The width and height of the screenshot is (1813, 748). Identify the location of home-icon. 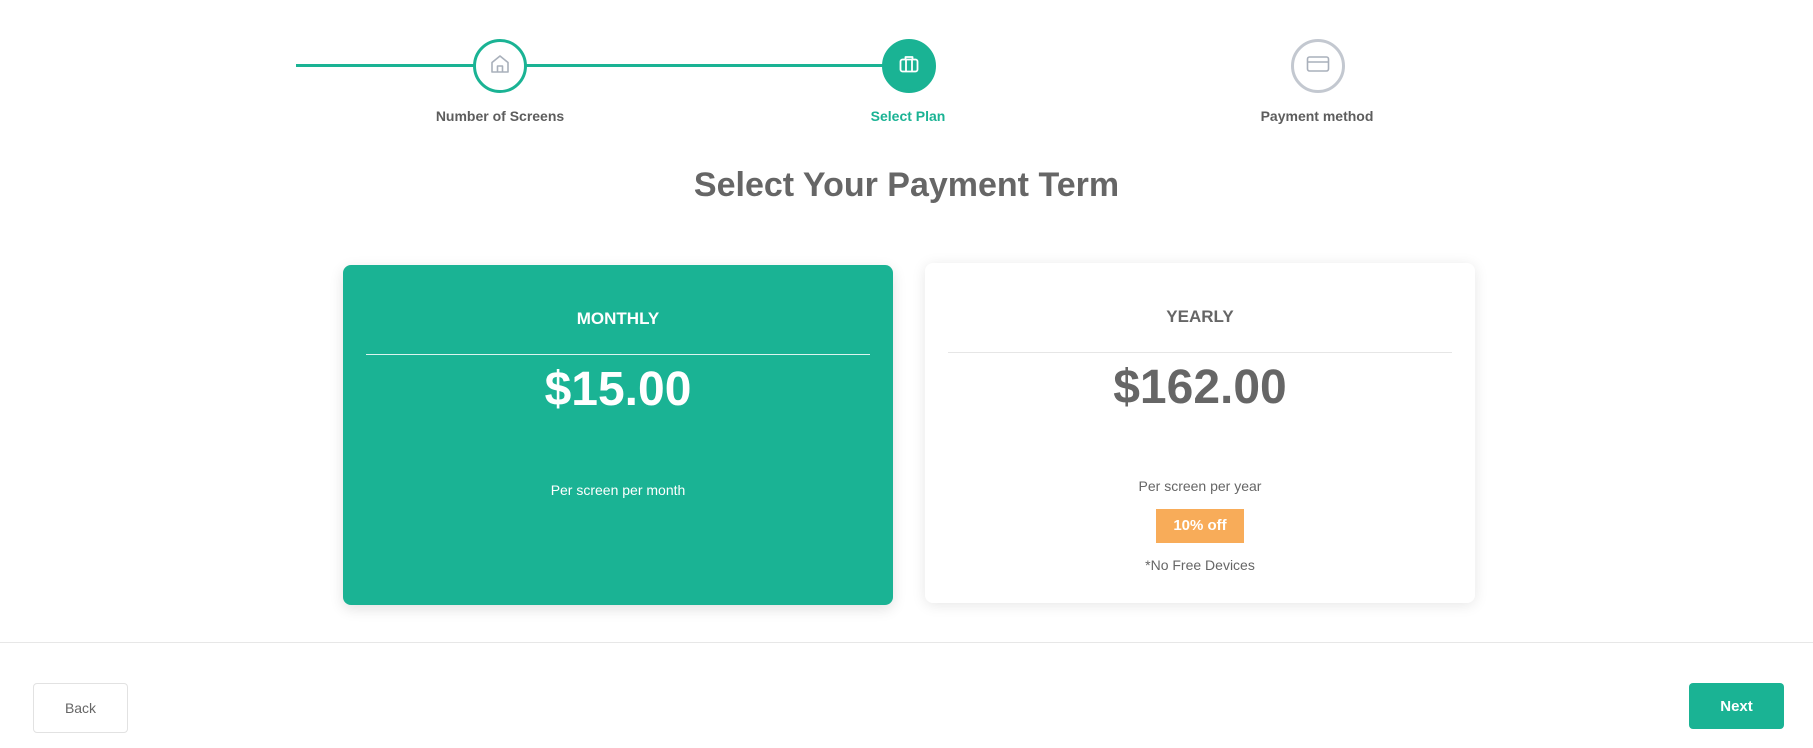
(500, 66).